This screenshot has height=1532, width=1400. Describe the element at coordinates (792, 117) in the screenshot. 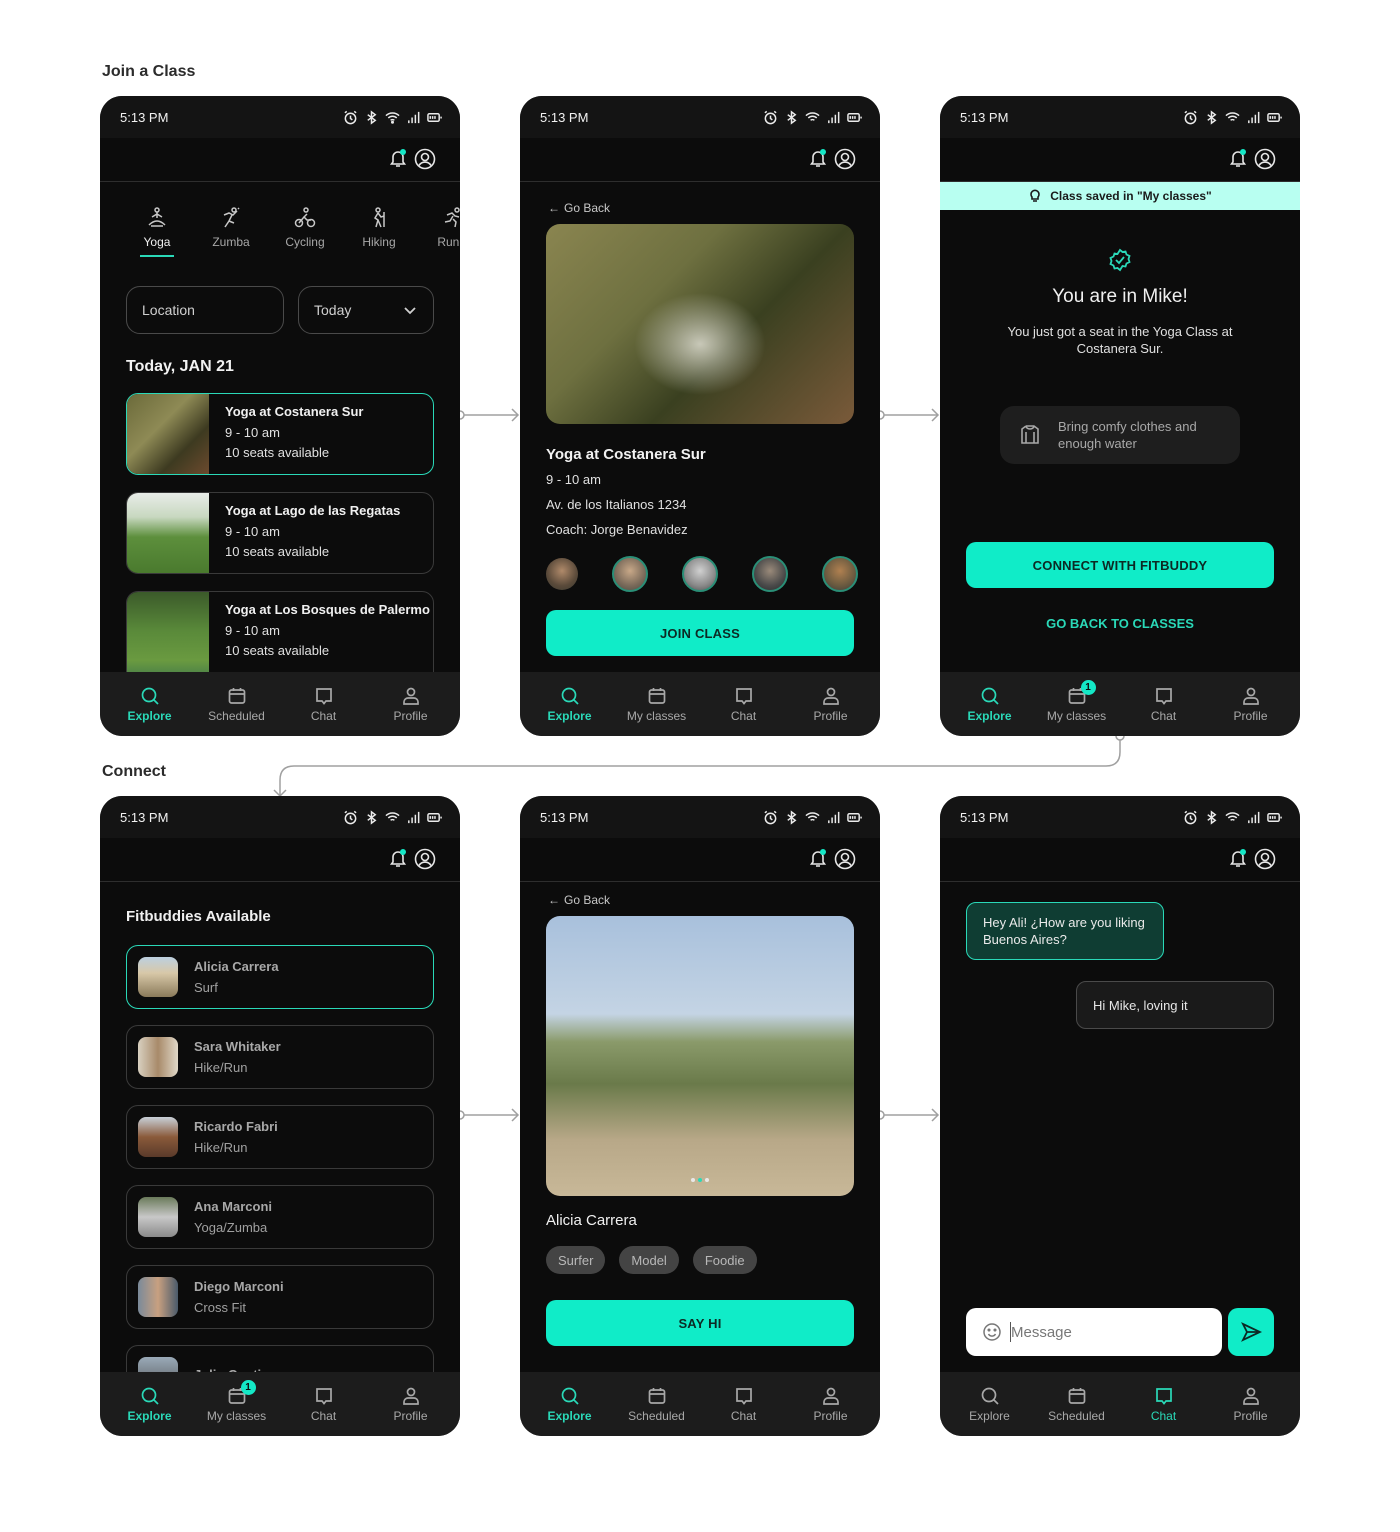

I see `bluetooth-icon` at that location.